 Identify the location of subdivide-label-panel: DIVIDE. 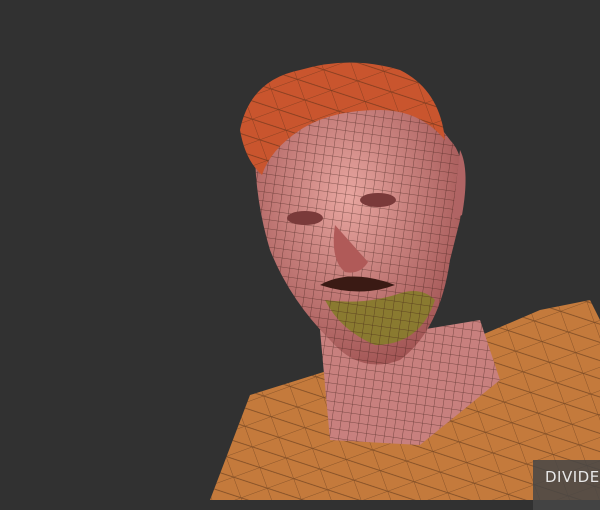
(566, 485).